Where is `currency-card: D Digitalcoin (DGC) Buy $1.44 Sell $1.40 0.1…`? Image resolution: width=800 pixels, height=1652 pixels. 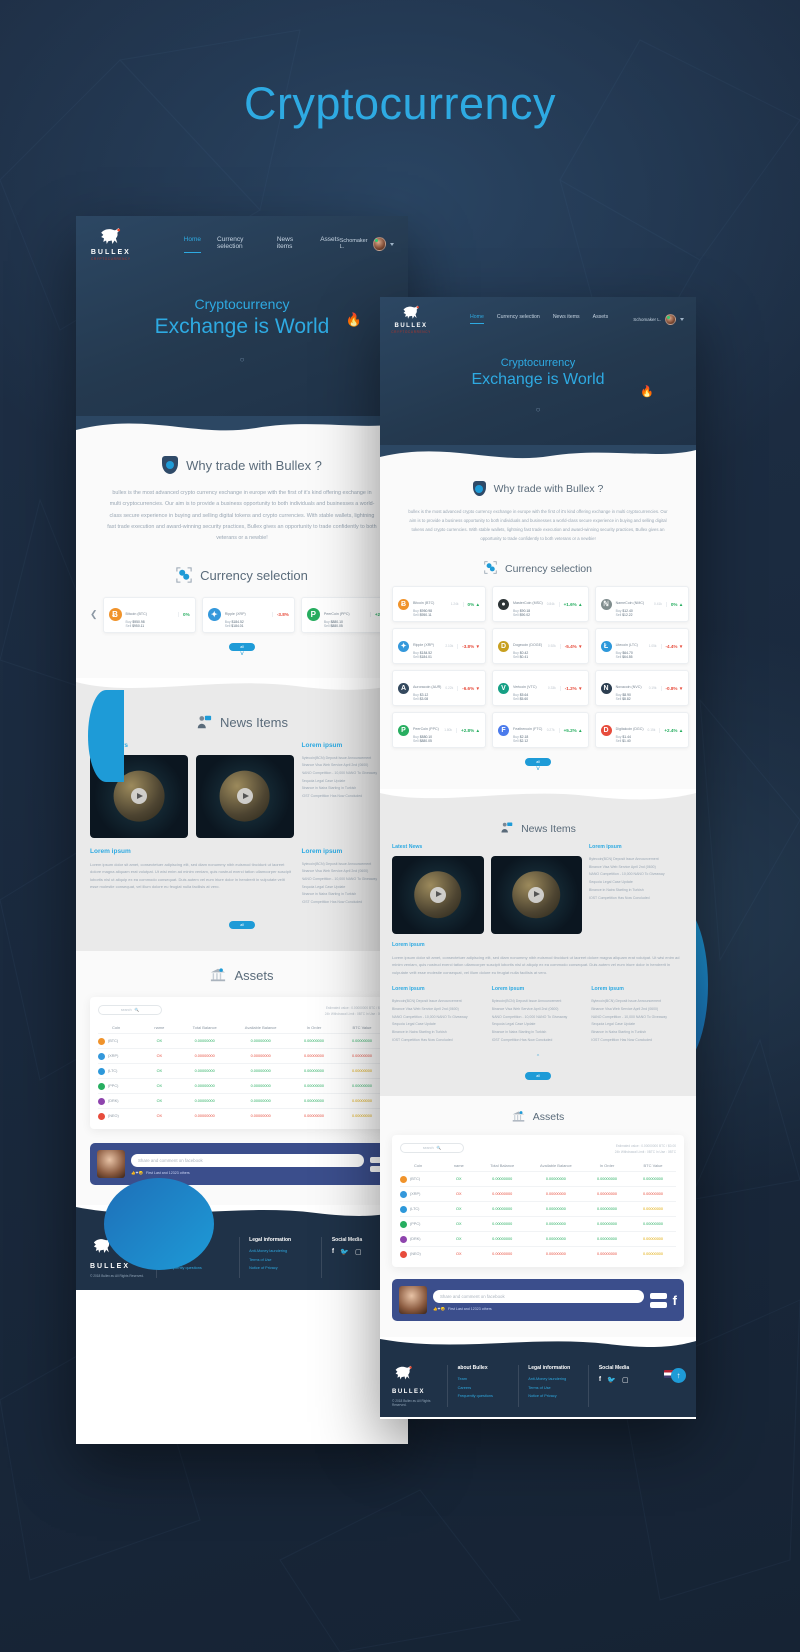 currency-card: D Digitalcoin (DGC) Buy $1.44 Sell $1.40 0.1… is located at coordinates (642, 730).